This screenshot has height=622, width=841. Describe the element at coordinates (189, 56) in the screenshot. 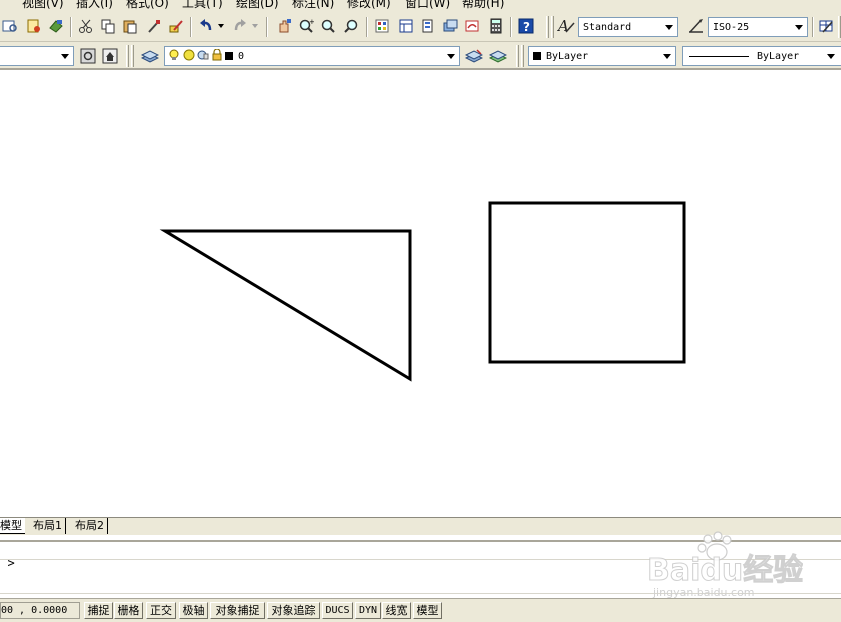

I see `sun-icon` at that location.